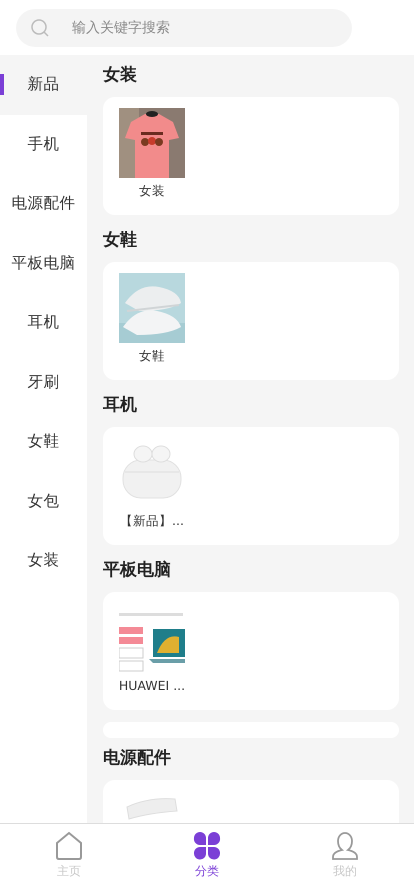 Image resolution: width=414 pixels, height=896 pixels. Describe the element at coordinates (120, 405) in the screenshot. I see `section-title: 耳机` at that location.